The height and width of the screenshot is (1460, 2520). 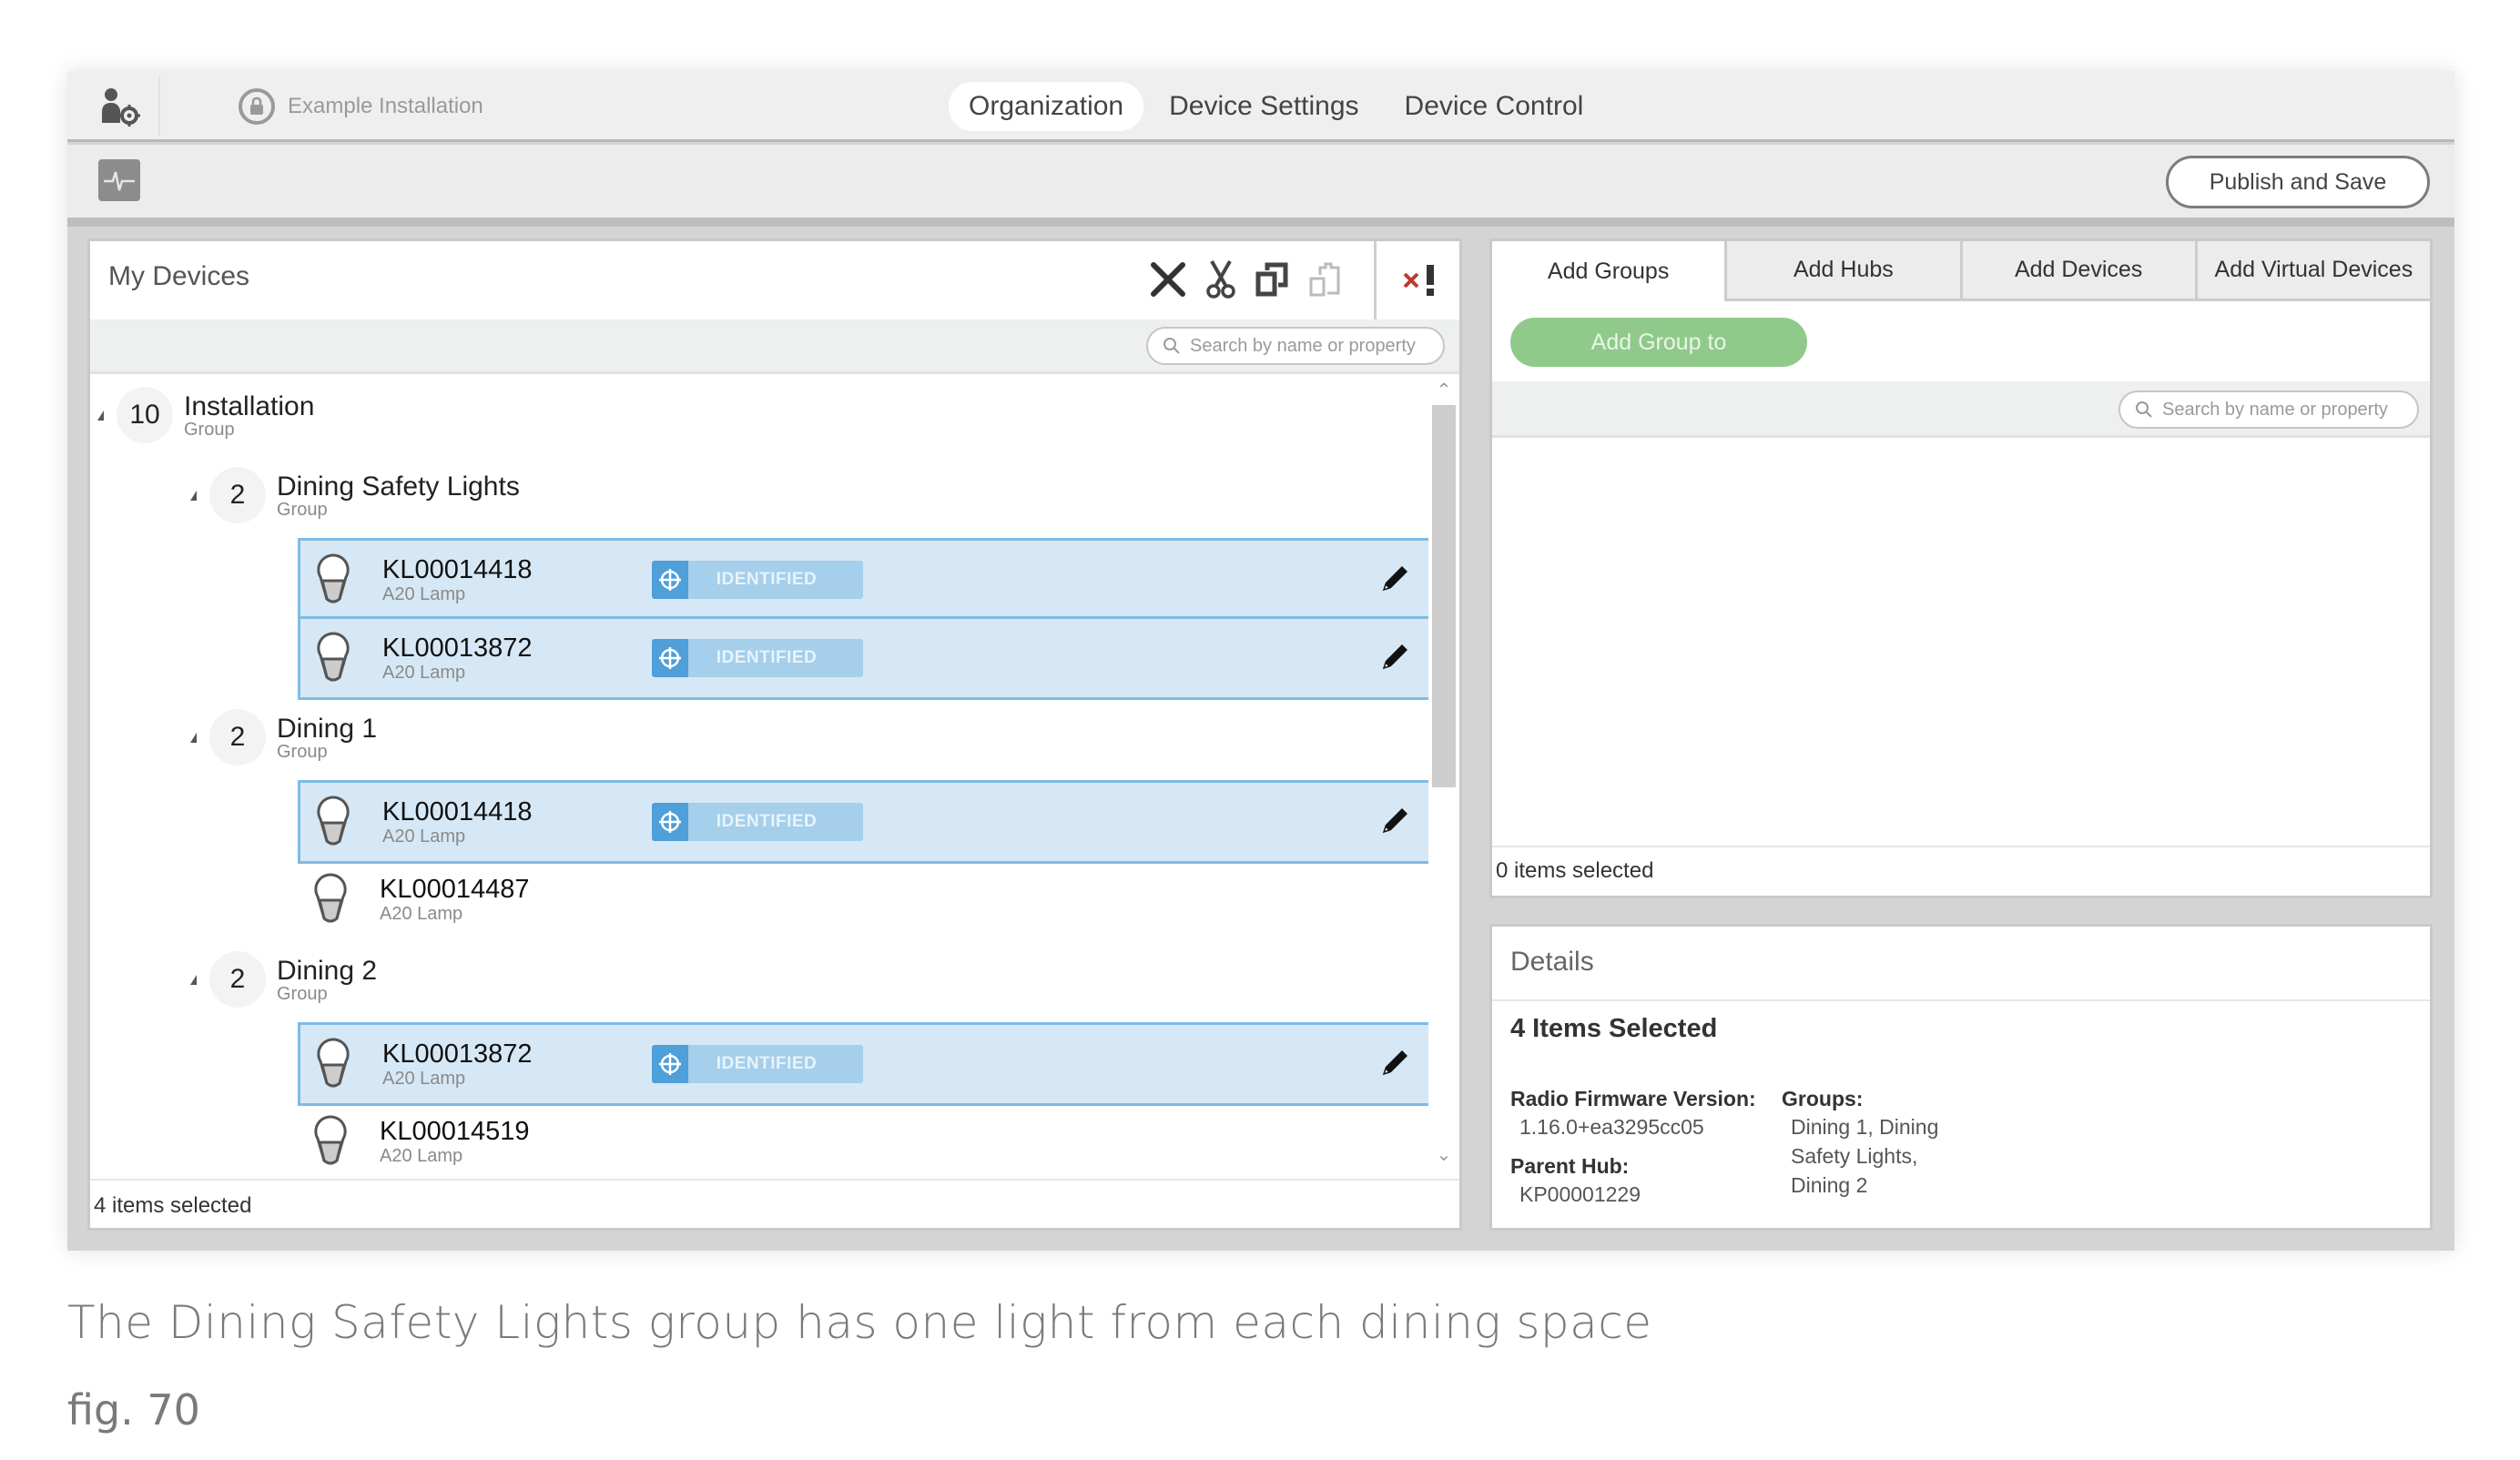 I want to click on paste-button, so click(x=1324, y=279).